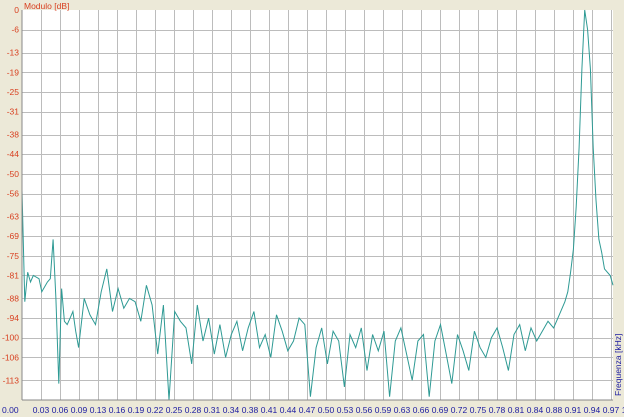 This screenshot has width=624, height=417. I want to click on y-tick-label: -19, so click(13, 72).